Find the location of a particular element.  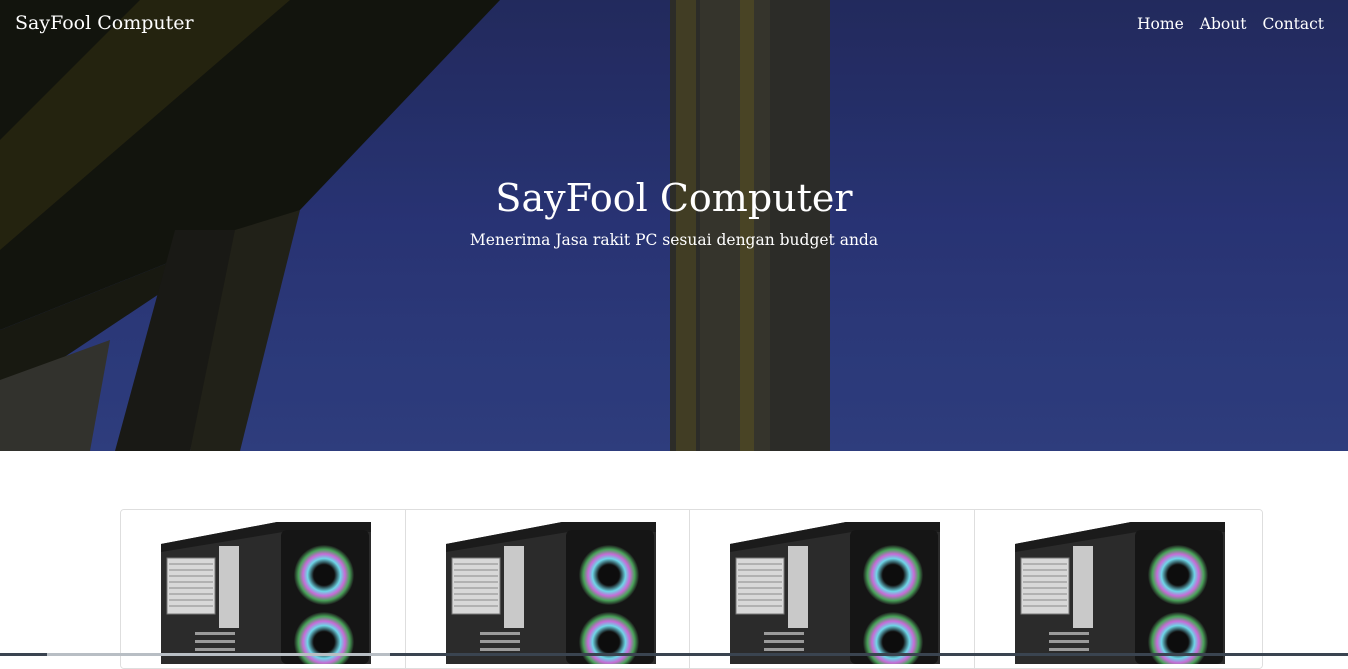

nav-link-about: About is located at coordinates (1223, 24).